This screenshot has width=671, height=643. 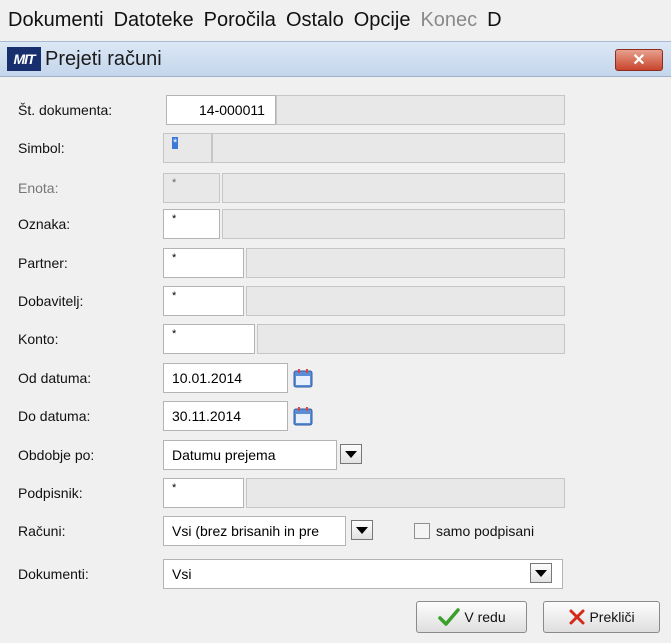 I want to click on partner-description-field, so click(x=405, y=263).